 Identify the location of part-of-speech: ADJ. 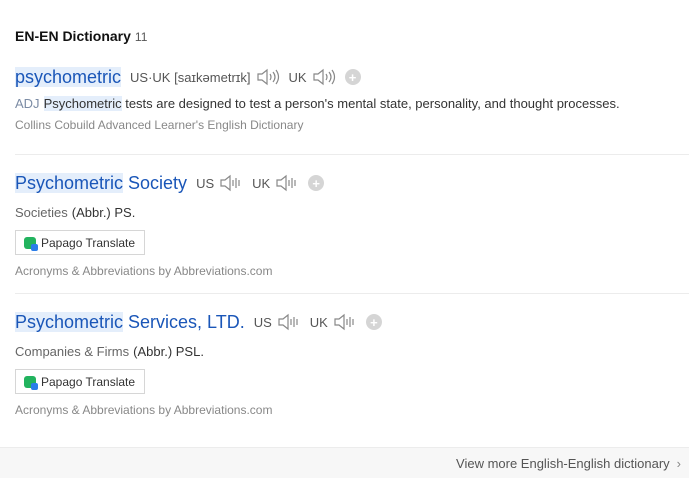
(27, 103).